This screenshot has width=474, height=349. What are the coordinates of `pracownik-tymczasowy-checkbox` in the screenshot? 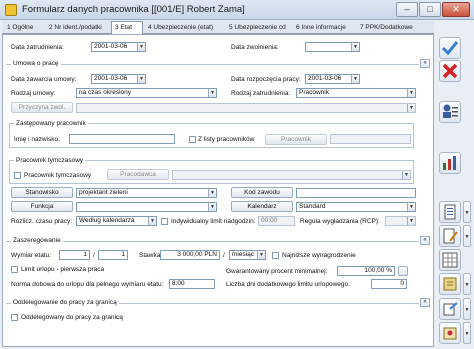 It's located at (17, 175).